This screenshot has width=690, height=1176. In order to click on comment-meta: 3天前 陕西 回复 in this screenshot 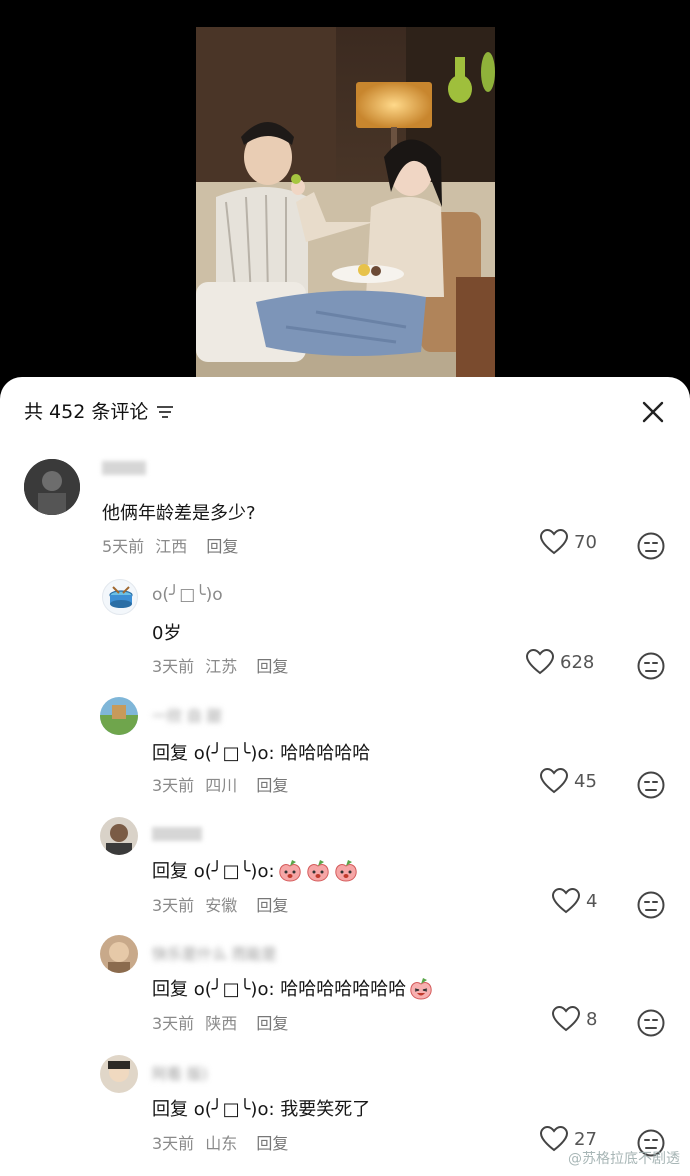, I will do `click(220, 1022)`.